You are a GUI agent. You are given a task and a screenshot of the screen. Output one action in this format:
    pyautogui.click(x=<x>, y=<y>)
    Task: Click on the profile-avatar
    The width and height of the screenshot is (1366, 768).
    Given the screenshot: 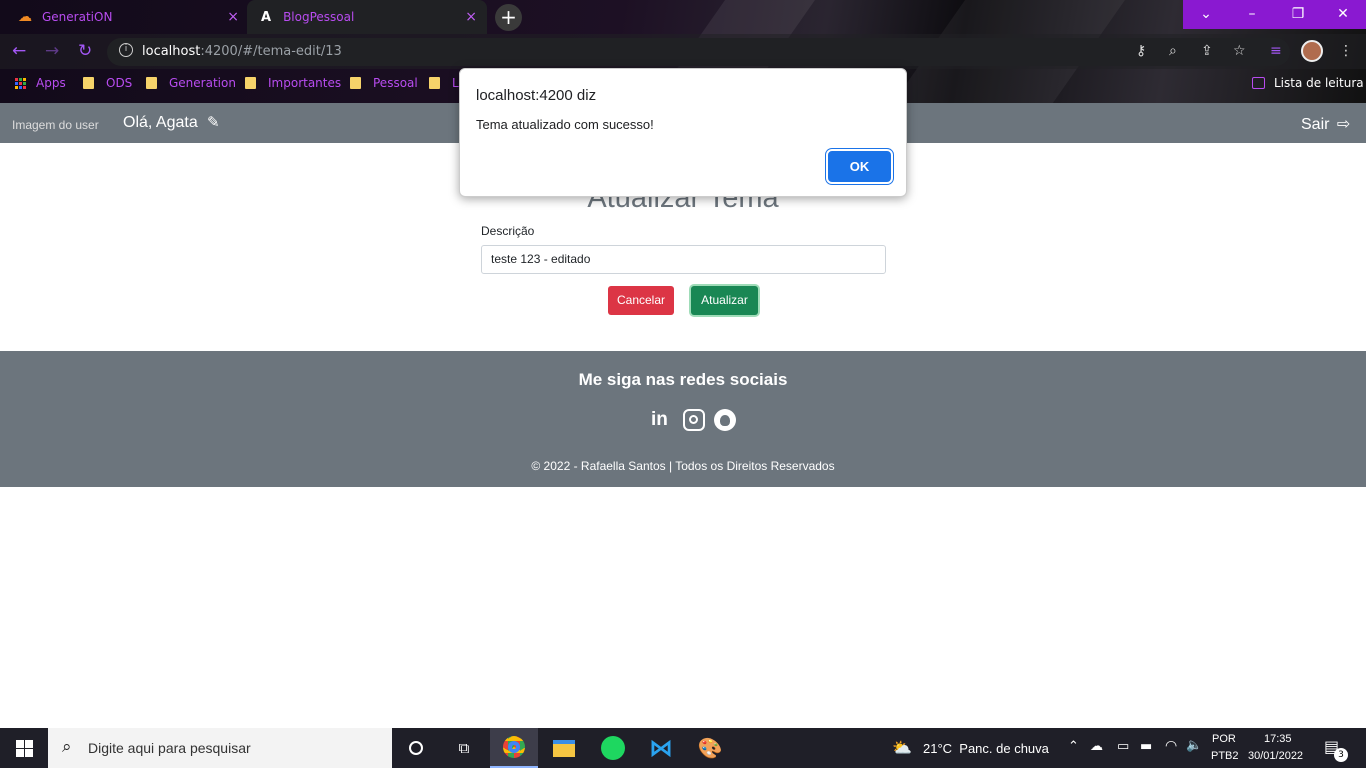 What is the action you would take?
    pyautogui.click(x=1312, y=51)
    